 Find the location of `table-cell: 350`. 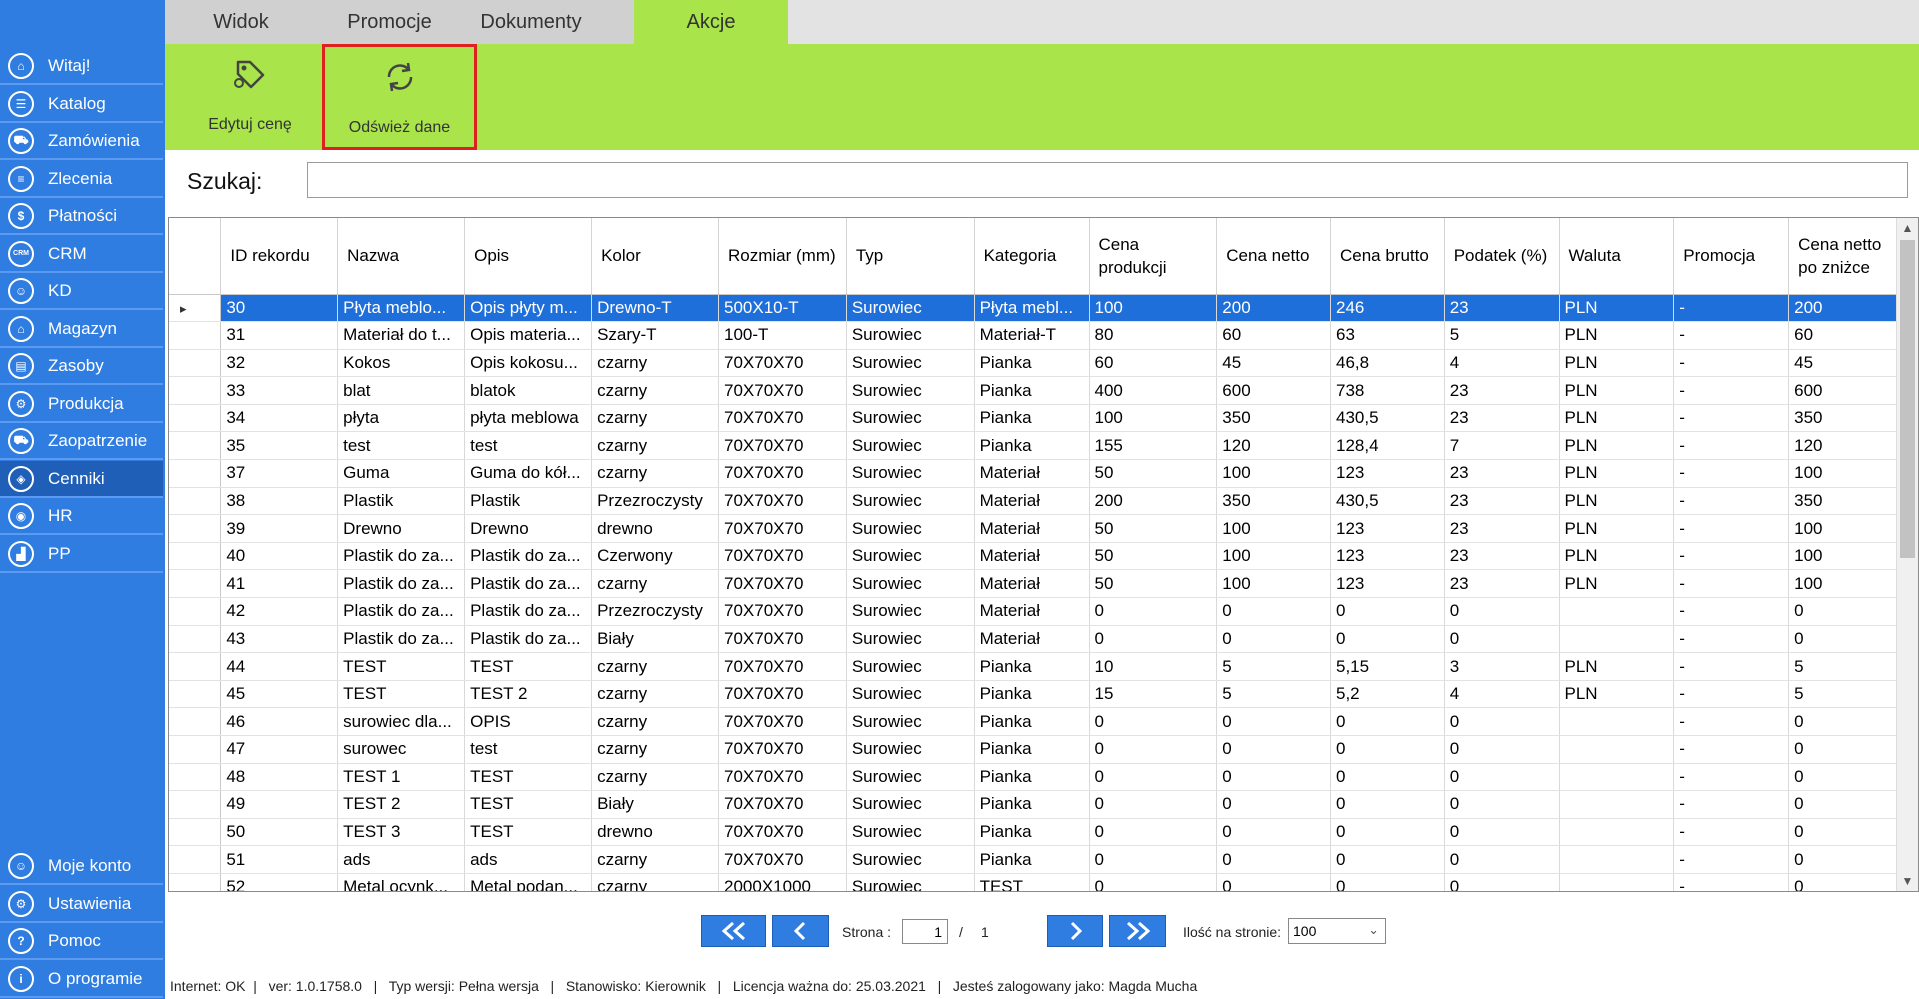

table-cell: 350 is located at coordinates (1843, 501).